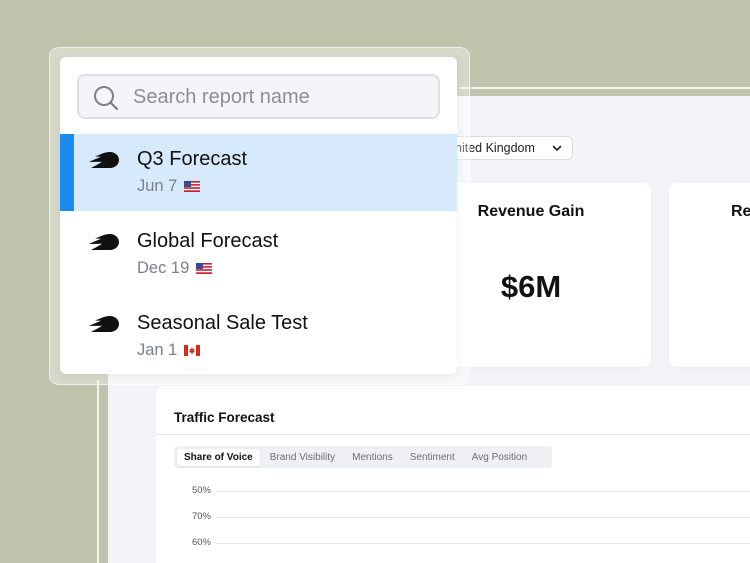 This screenshot has height=563, width=750. Describe the element at coordinates (192, 350) in the screenshot. I see `canada-flag-icon` at that location.